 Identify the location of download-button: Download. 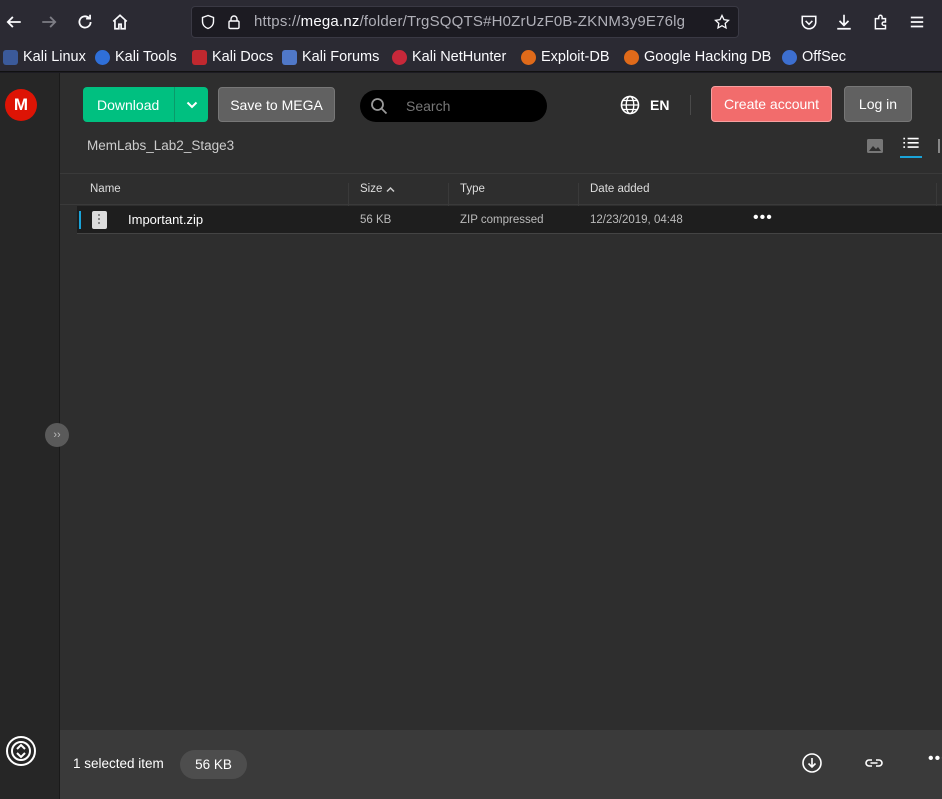
(145, 104).